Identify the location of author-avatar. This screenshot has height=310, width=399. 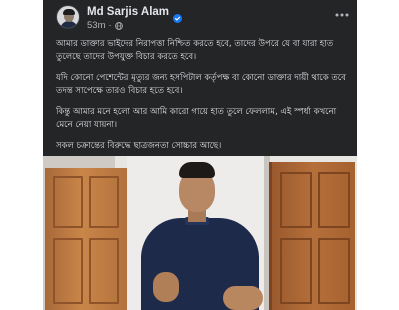
(68, 17).